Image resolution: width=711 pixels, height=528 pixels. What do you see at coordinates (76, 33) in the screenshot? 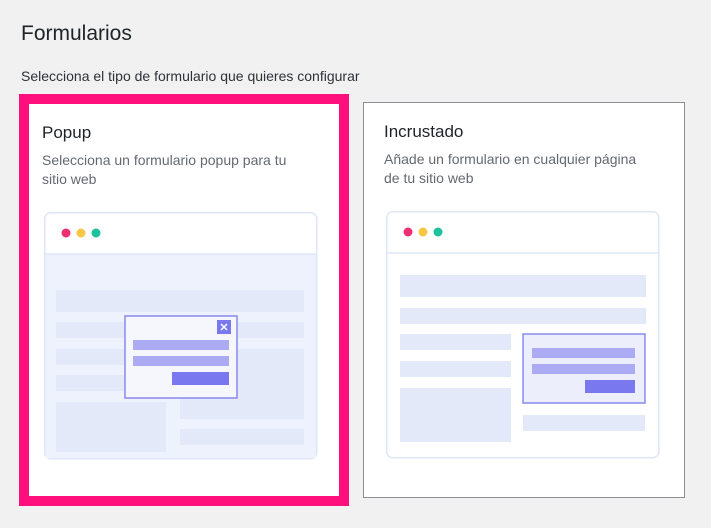
I see `page-title: Formularios` at bounding box center [76, 33].